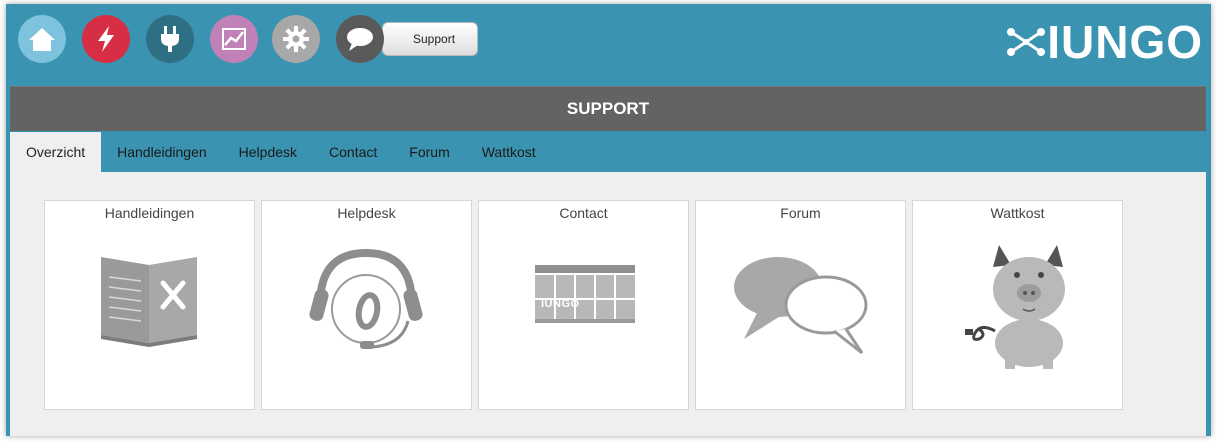  Describe the element at coordinates (106, 39) in the screenshot. I see `lightning-icon` at that location.